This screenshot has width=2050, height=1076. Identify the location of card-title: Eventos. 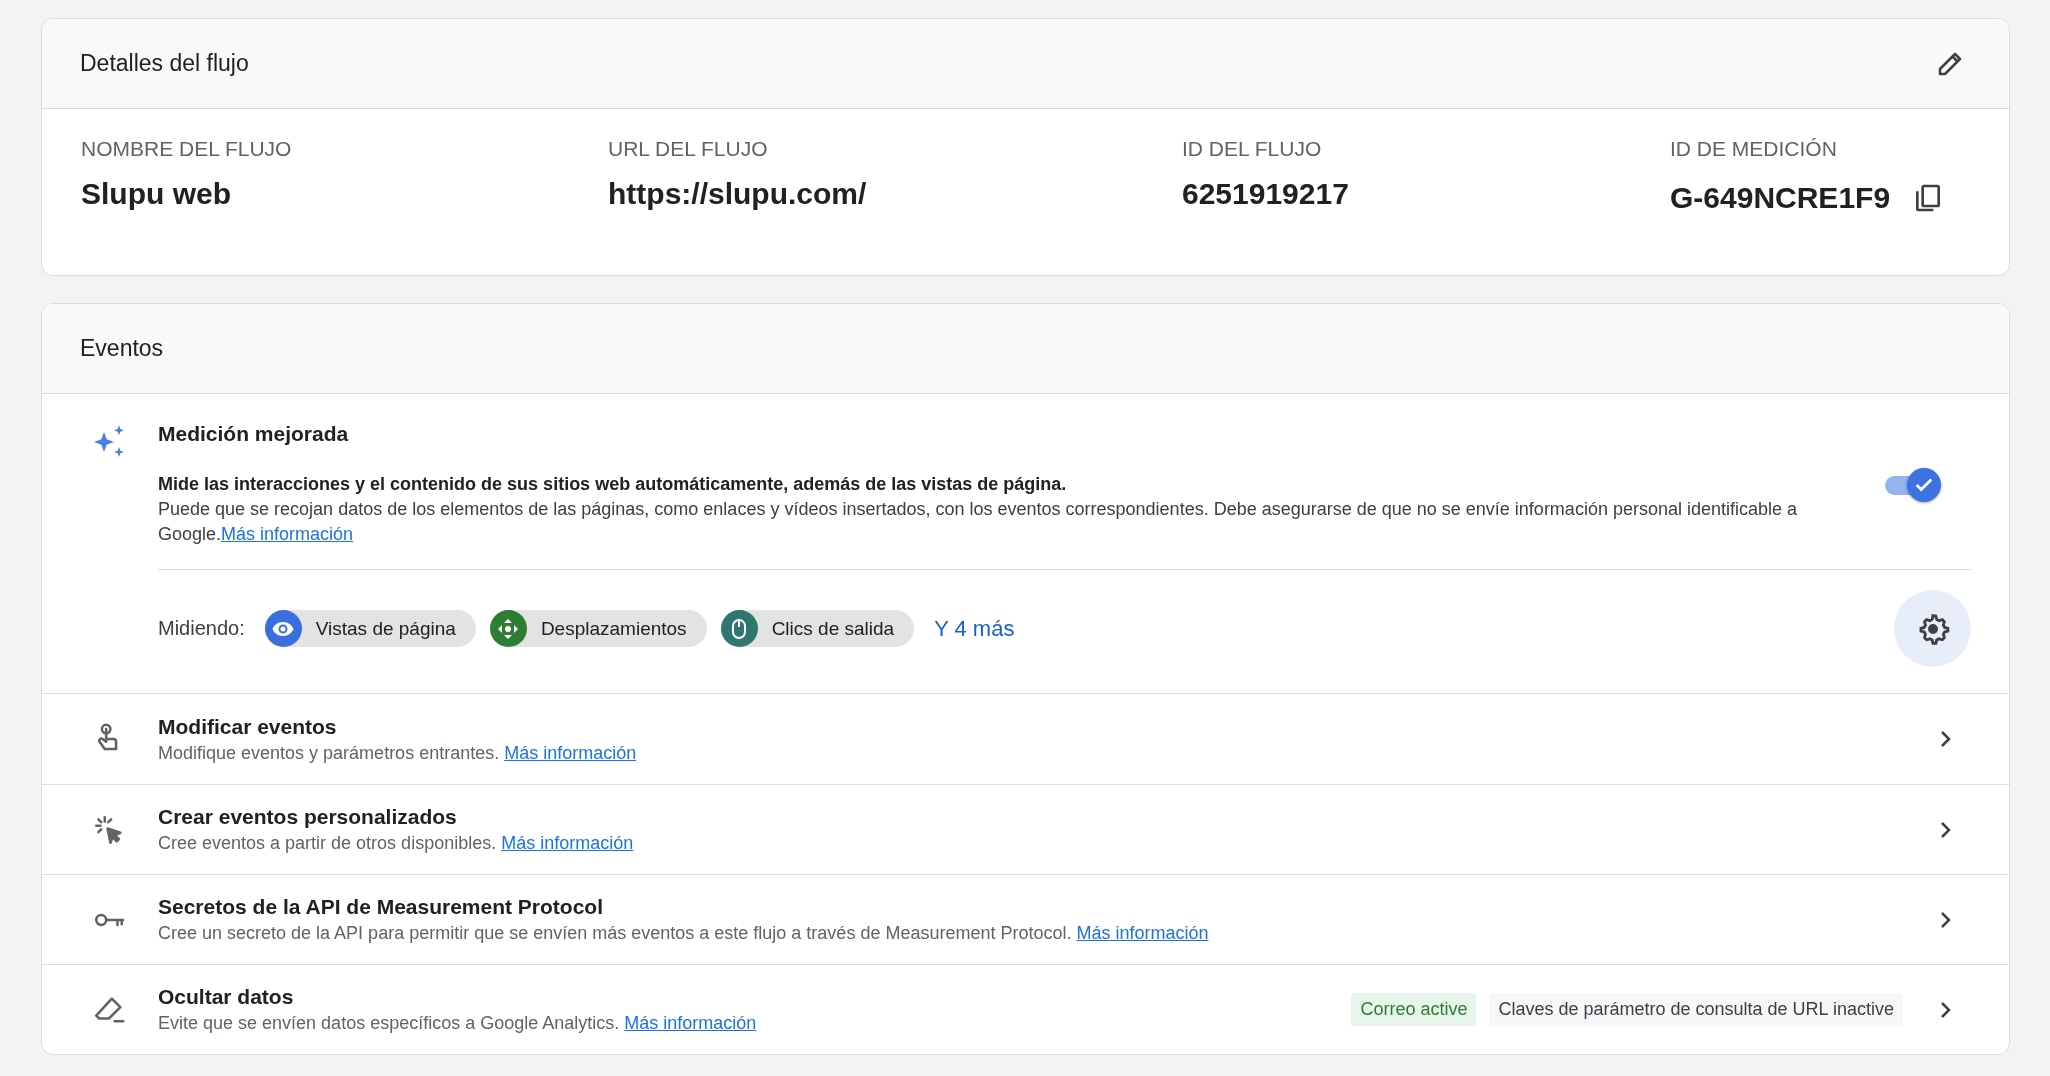
(122, 348).